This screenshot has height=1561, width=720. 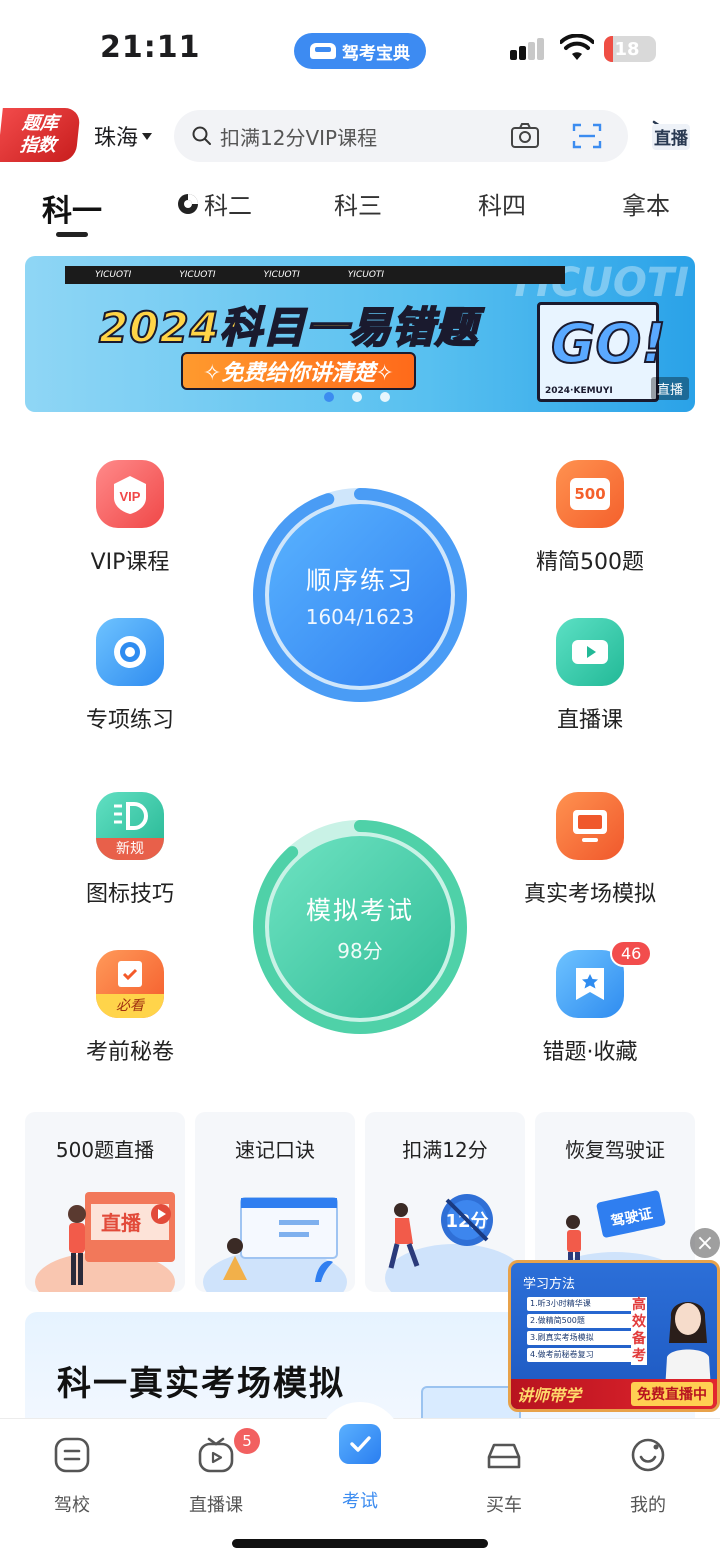 I want to click on banner-pager, so click(x=357, y=397).